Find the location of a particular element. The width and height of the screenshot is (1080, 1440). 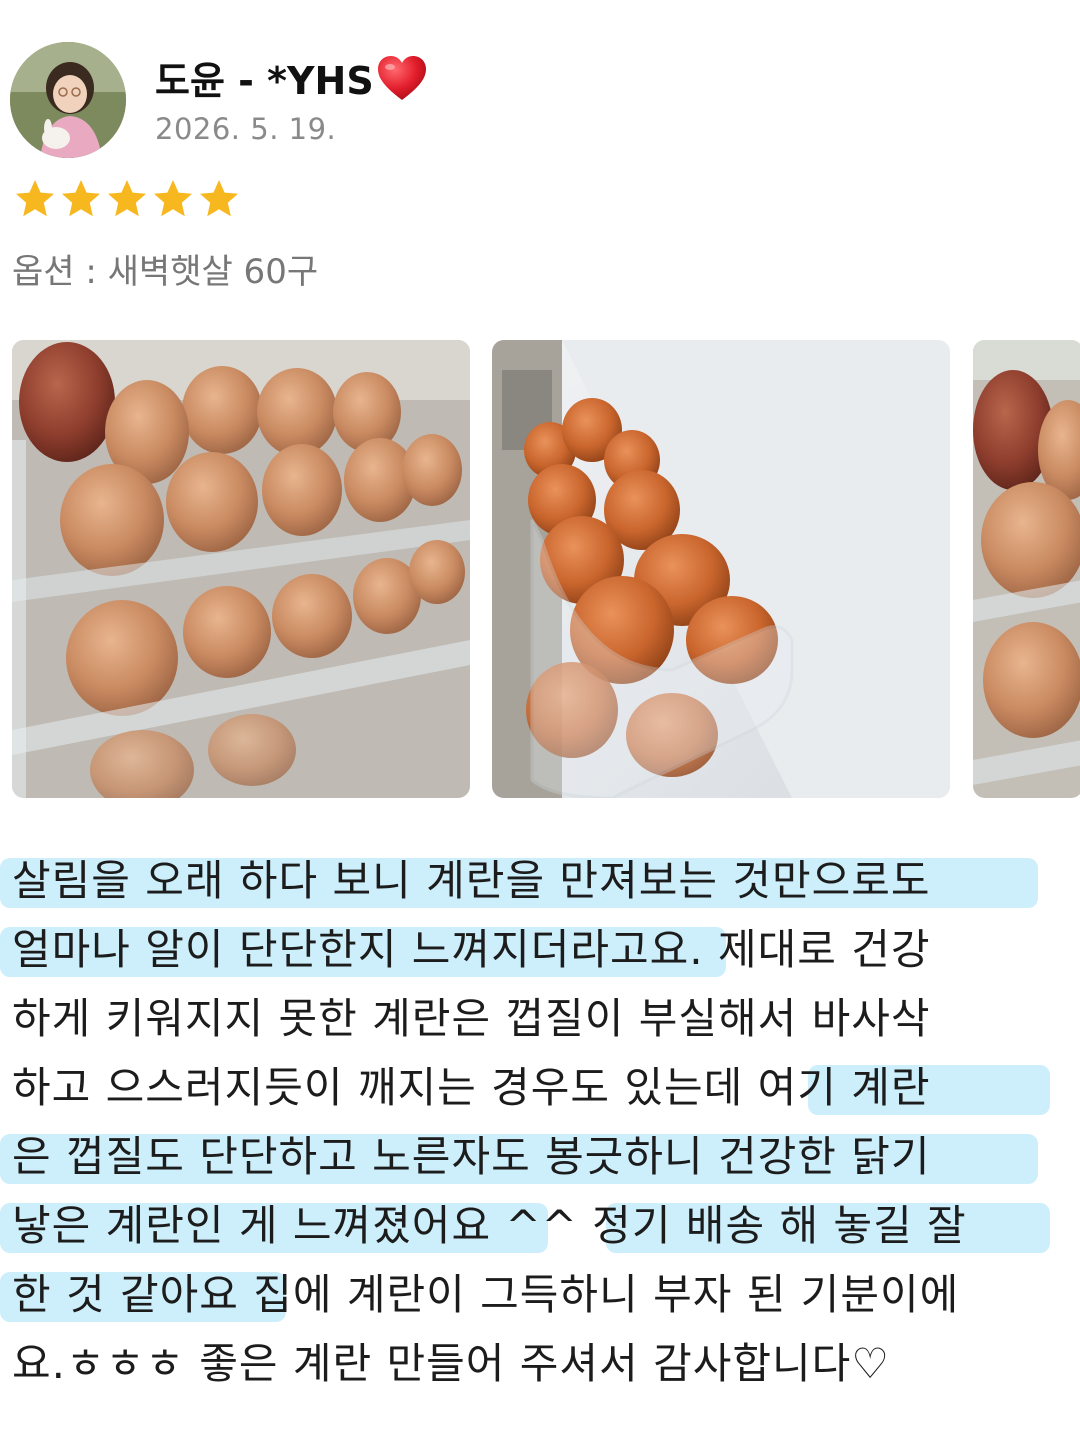

star-rating is located at coordinates (127, 199).